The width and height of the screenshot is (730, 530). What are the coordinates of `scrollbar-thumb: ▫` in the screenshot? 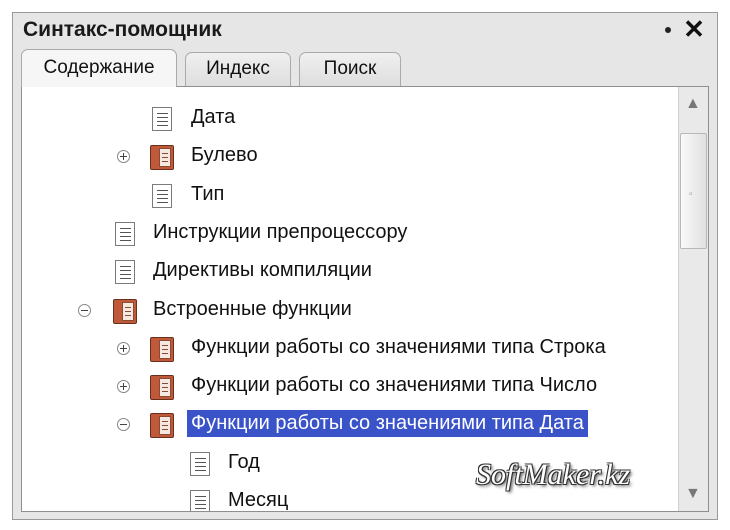 It's located at (693, 191).